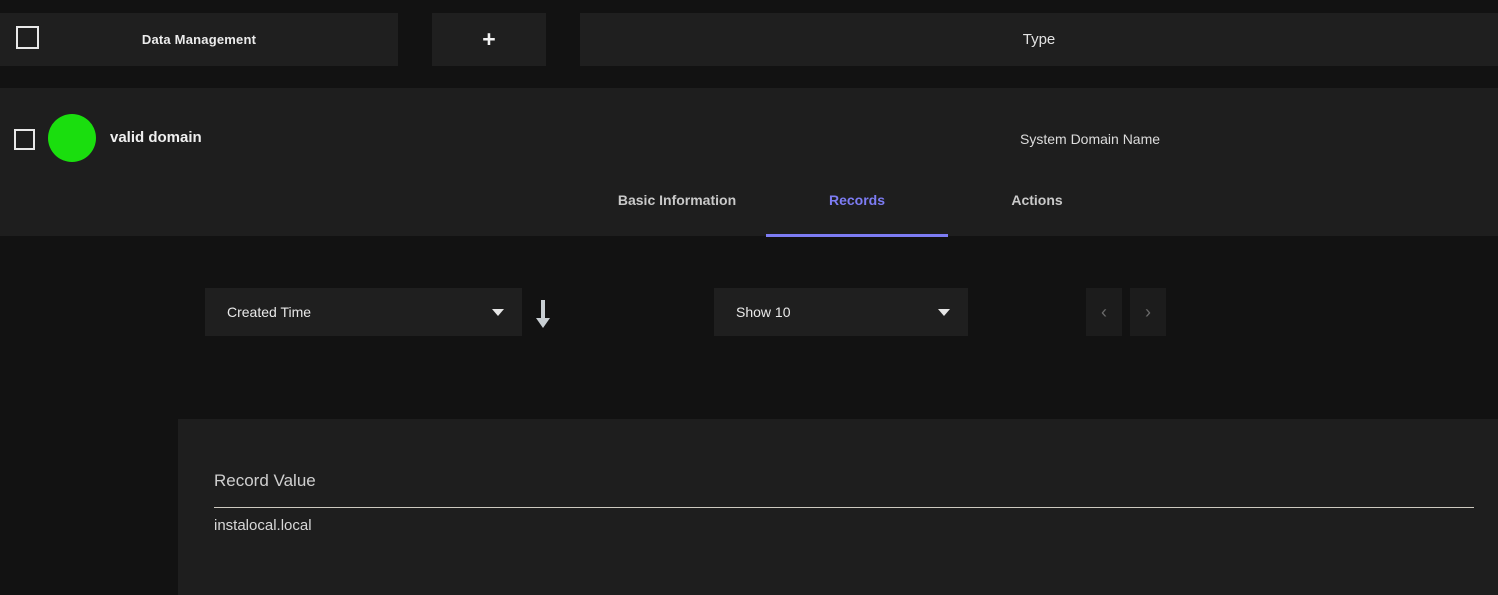 This screenshot has width=1498, height=595. What do you see at coordinates (857, 235) in the screenshot?
I see `active-tab-underline` at bounding box center [857, 235].